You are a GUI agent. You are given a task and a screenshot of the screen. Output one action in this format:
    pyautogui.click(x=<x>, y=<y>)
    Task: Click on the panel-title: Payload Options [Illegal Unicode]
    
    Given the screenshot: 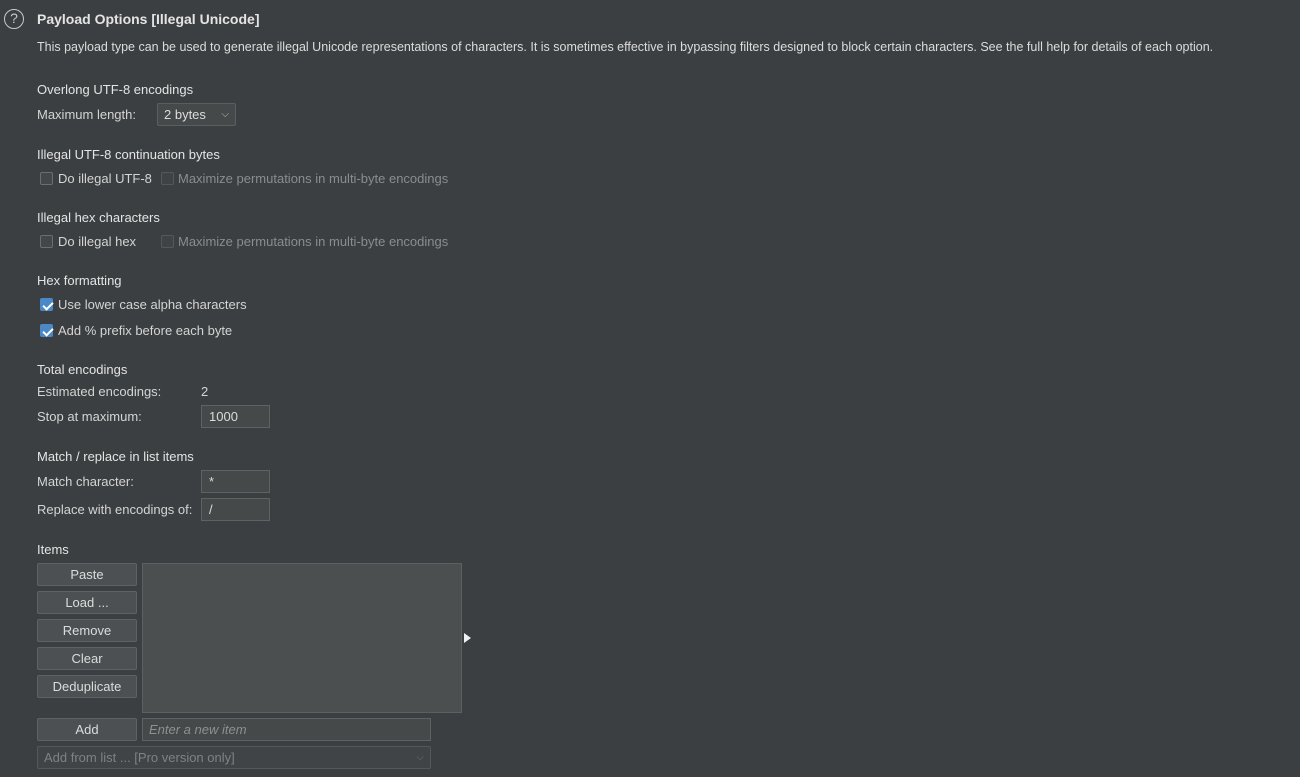 What is the action you would take?
    pyautogui.click(x=148, y=19)
    